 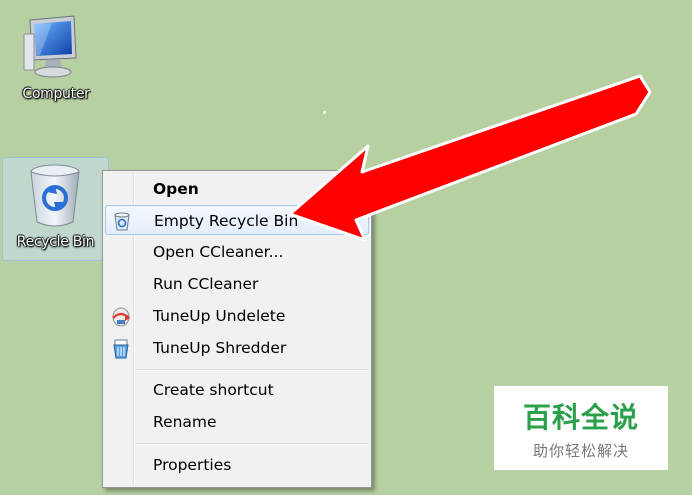 What do you see at coordinates (580, 451) in the screenshot?
I see `watermark-subtitle: 助你轻松解决` at bounding box center [580, 451].